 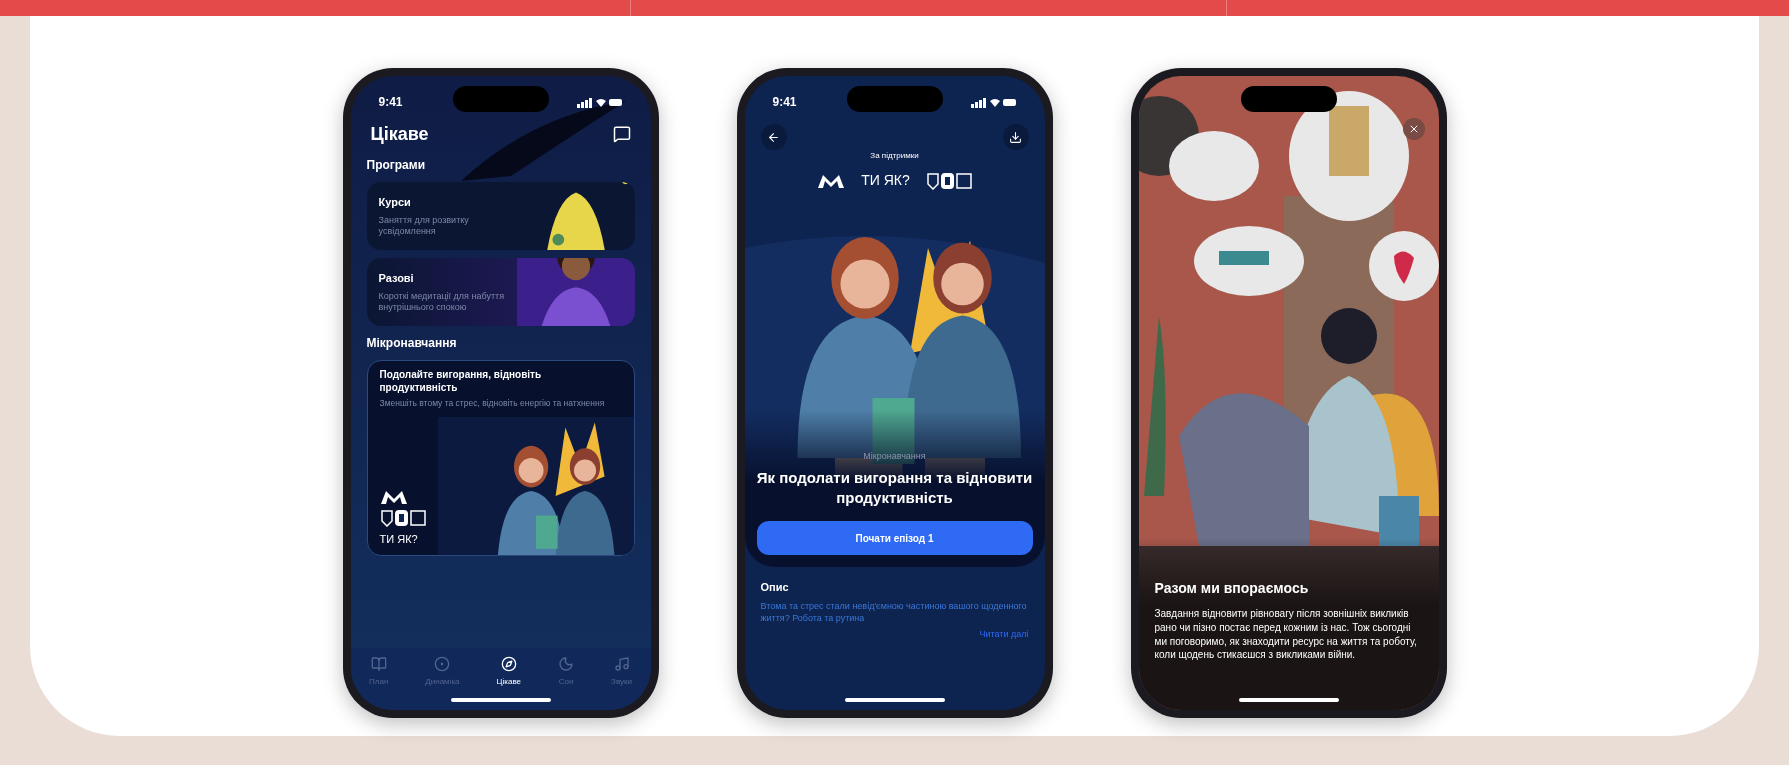 I want to click on episode-title: Як подолати вигорання та відновити продуктивність, so click(x=894, y=488).